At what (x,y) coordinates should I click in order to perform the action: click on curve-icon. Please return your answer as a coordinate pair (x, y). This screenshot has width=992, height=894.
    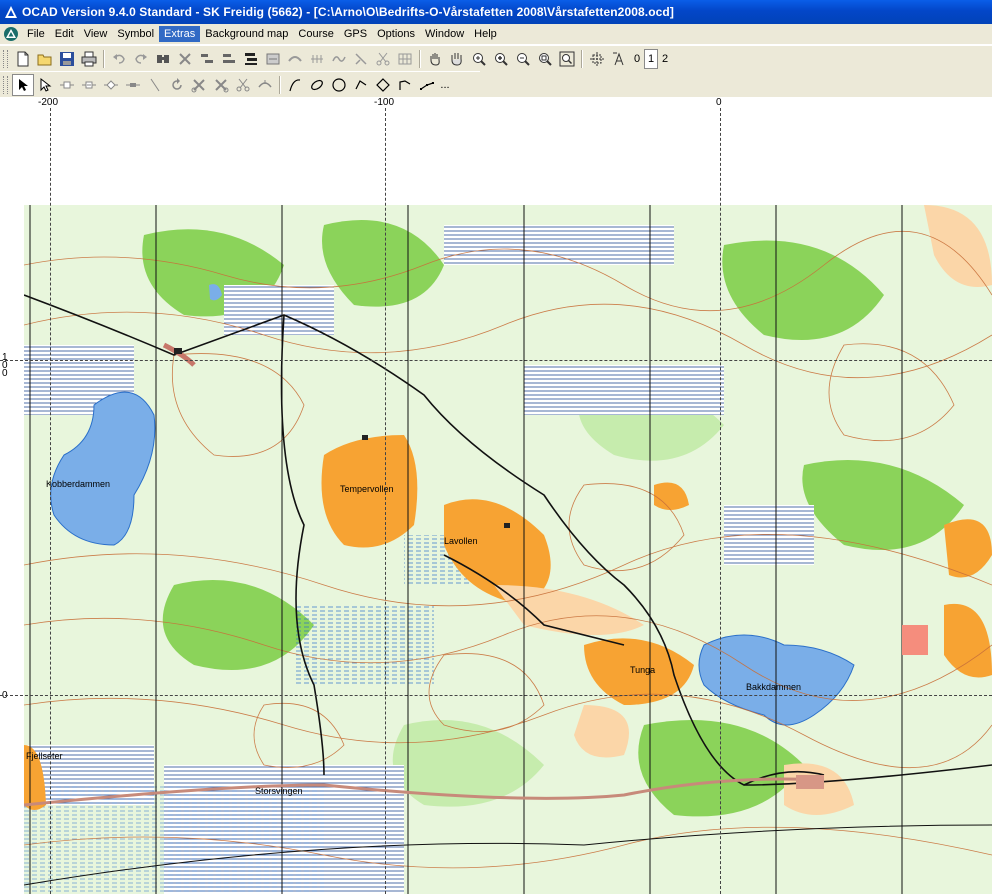
    Looking at the image, I should click on (295, 85).